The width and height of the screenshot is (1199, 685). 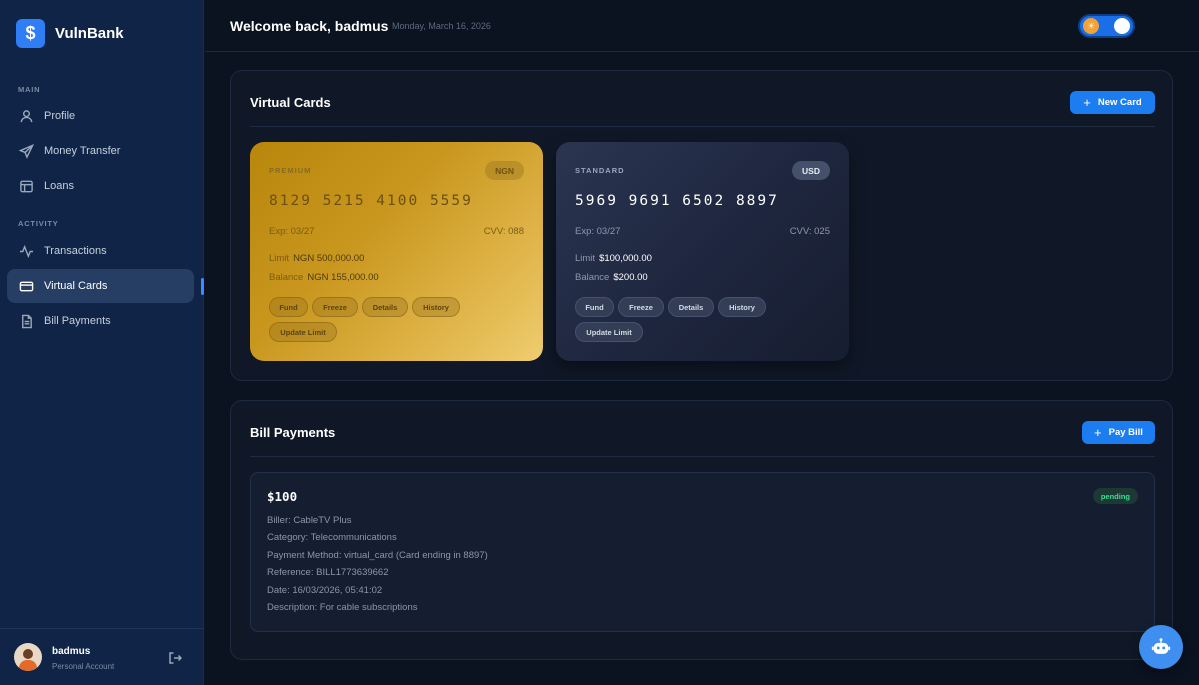 I want to click on button-label: Pay Bill, so click(x=1125, y=432).